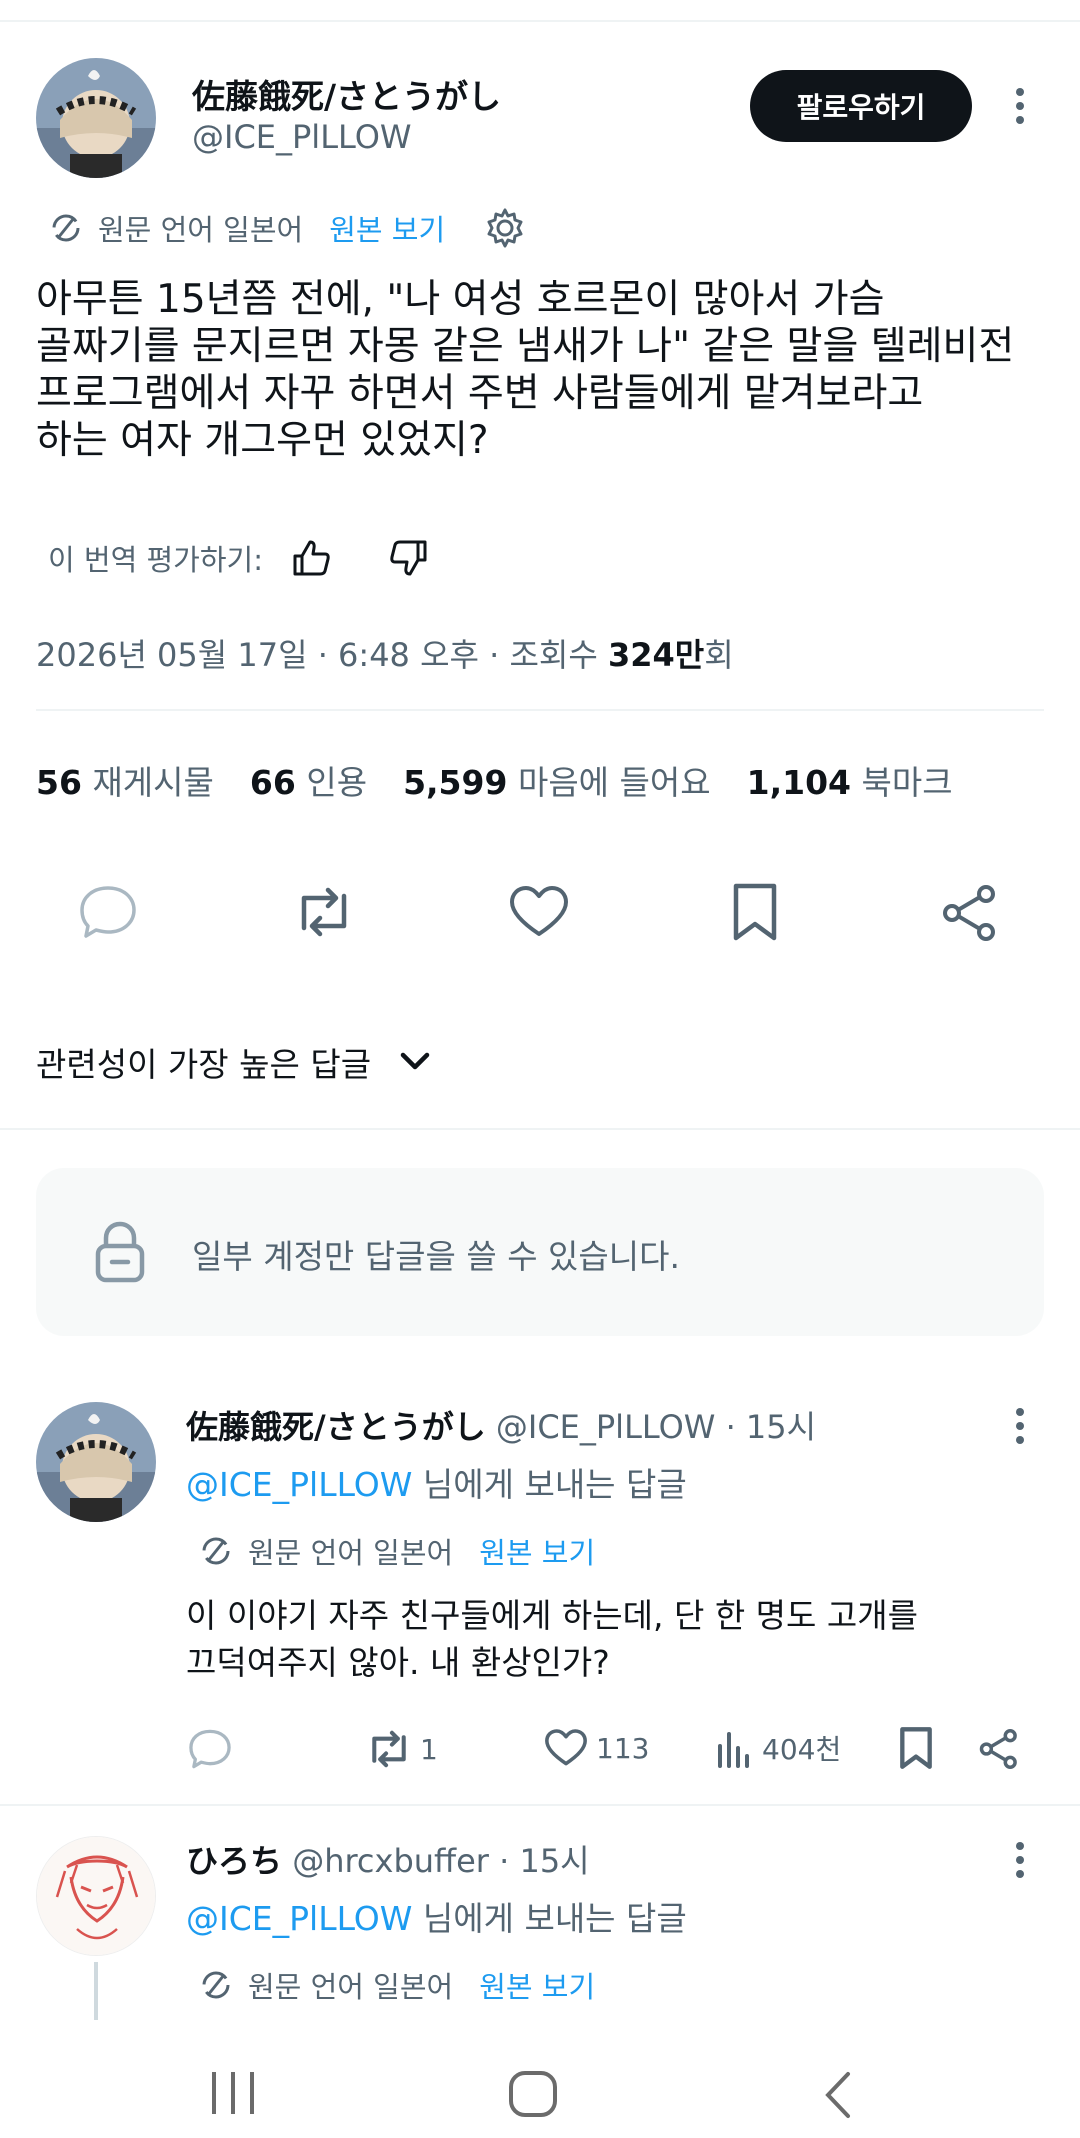 This screenshot has width=1080, height=2138. Describe the element at coordinates (436, 1256) in the screenshot. I see `reply-restriction-text: 일부 계정만 답글을 쓸 수 있습니다.` at that location.